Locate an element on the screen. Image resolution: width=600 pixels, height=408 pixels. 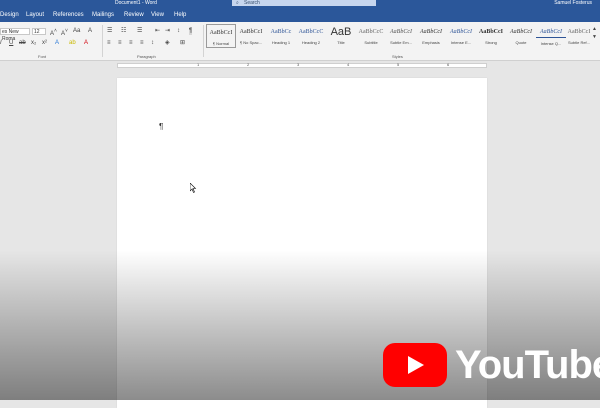
ruler-number: 4 is located at coordinates (348, 64).